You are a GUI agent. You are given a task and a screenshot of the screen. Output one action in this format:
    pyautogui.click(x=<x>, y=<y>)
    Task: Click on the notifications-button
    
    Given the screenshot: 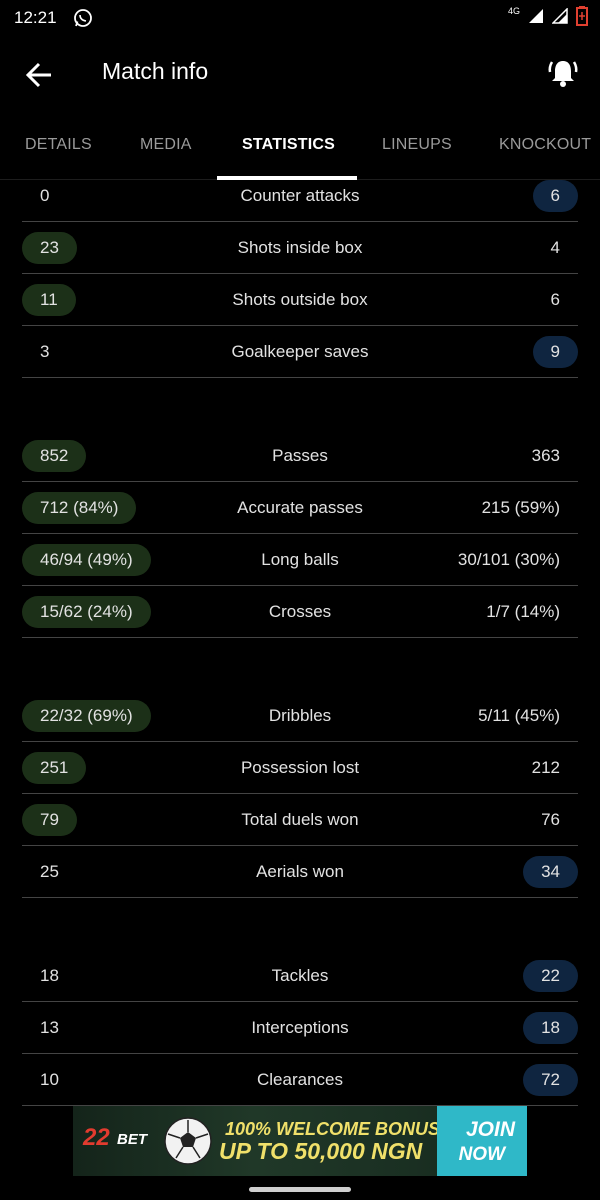 What is the action you would take?
    pyautogui.click(x=563, y=73)
    